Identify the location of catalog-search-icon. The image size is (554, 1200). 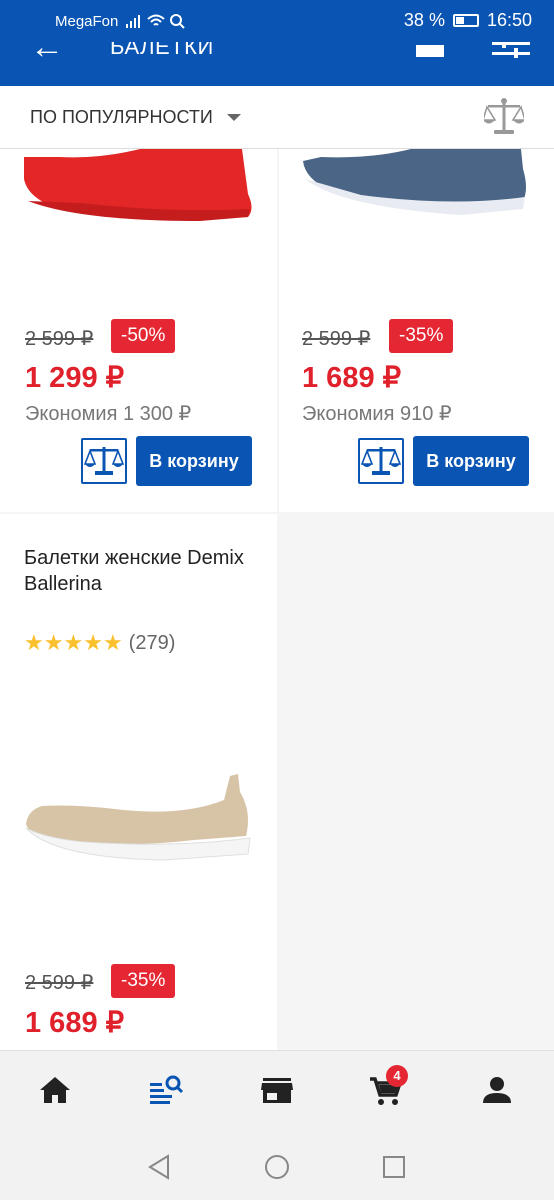
(167, 1089).